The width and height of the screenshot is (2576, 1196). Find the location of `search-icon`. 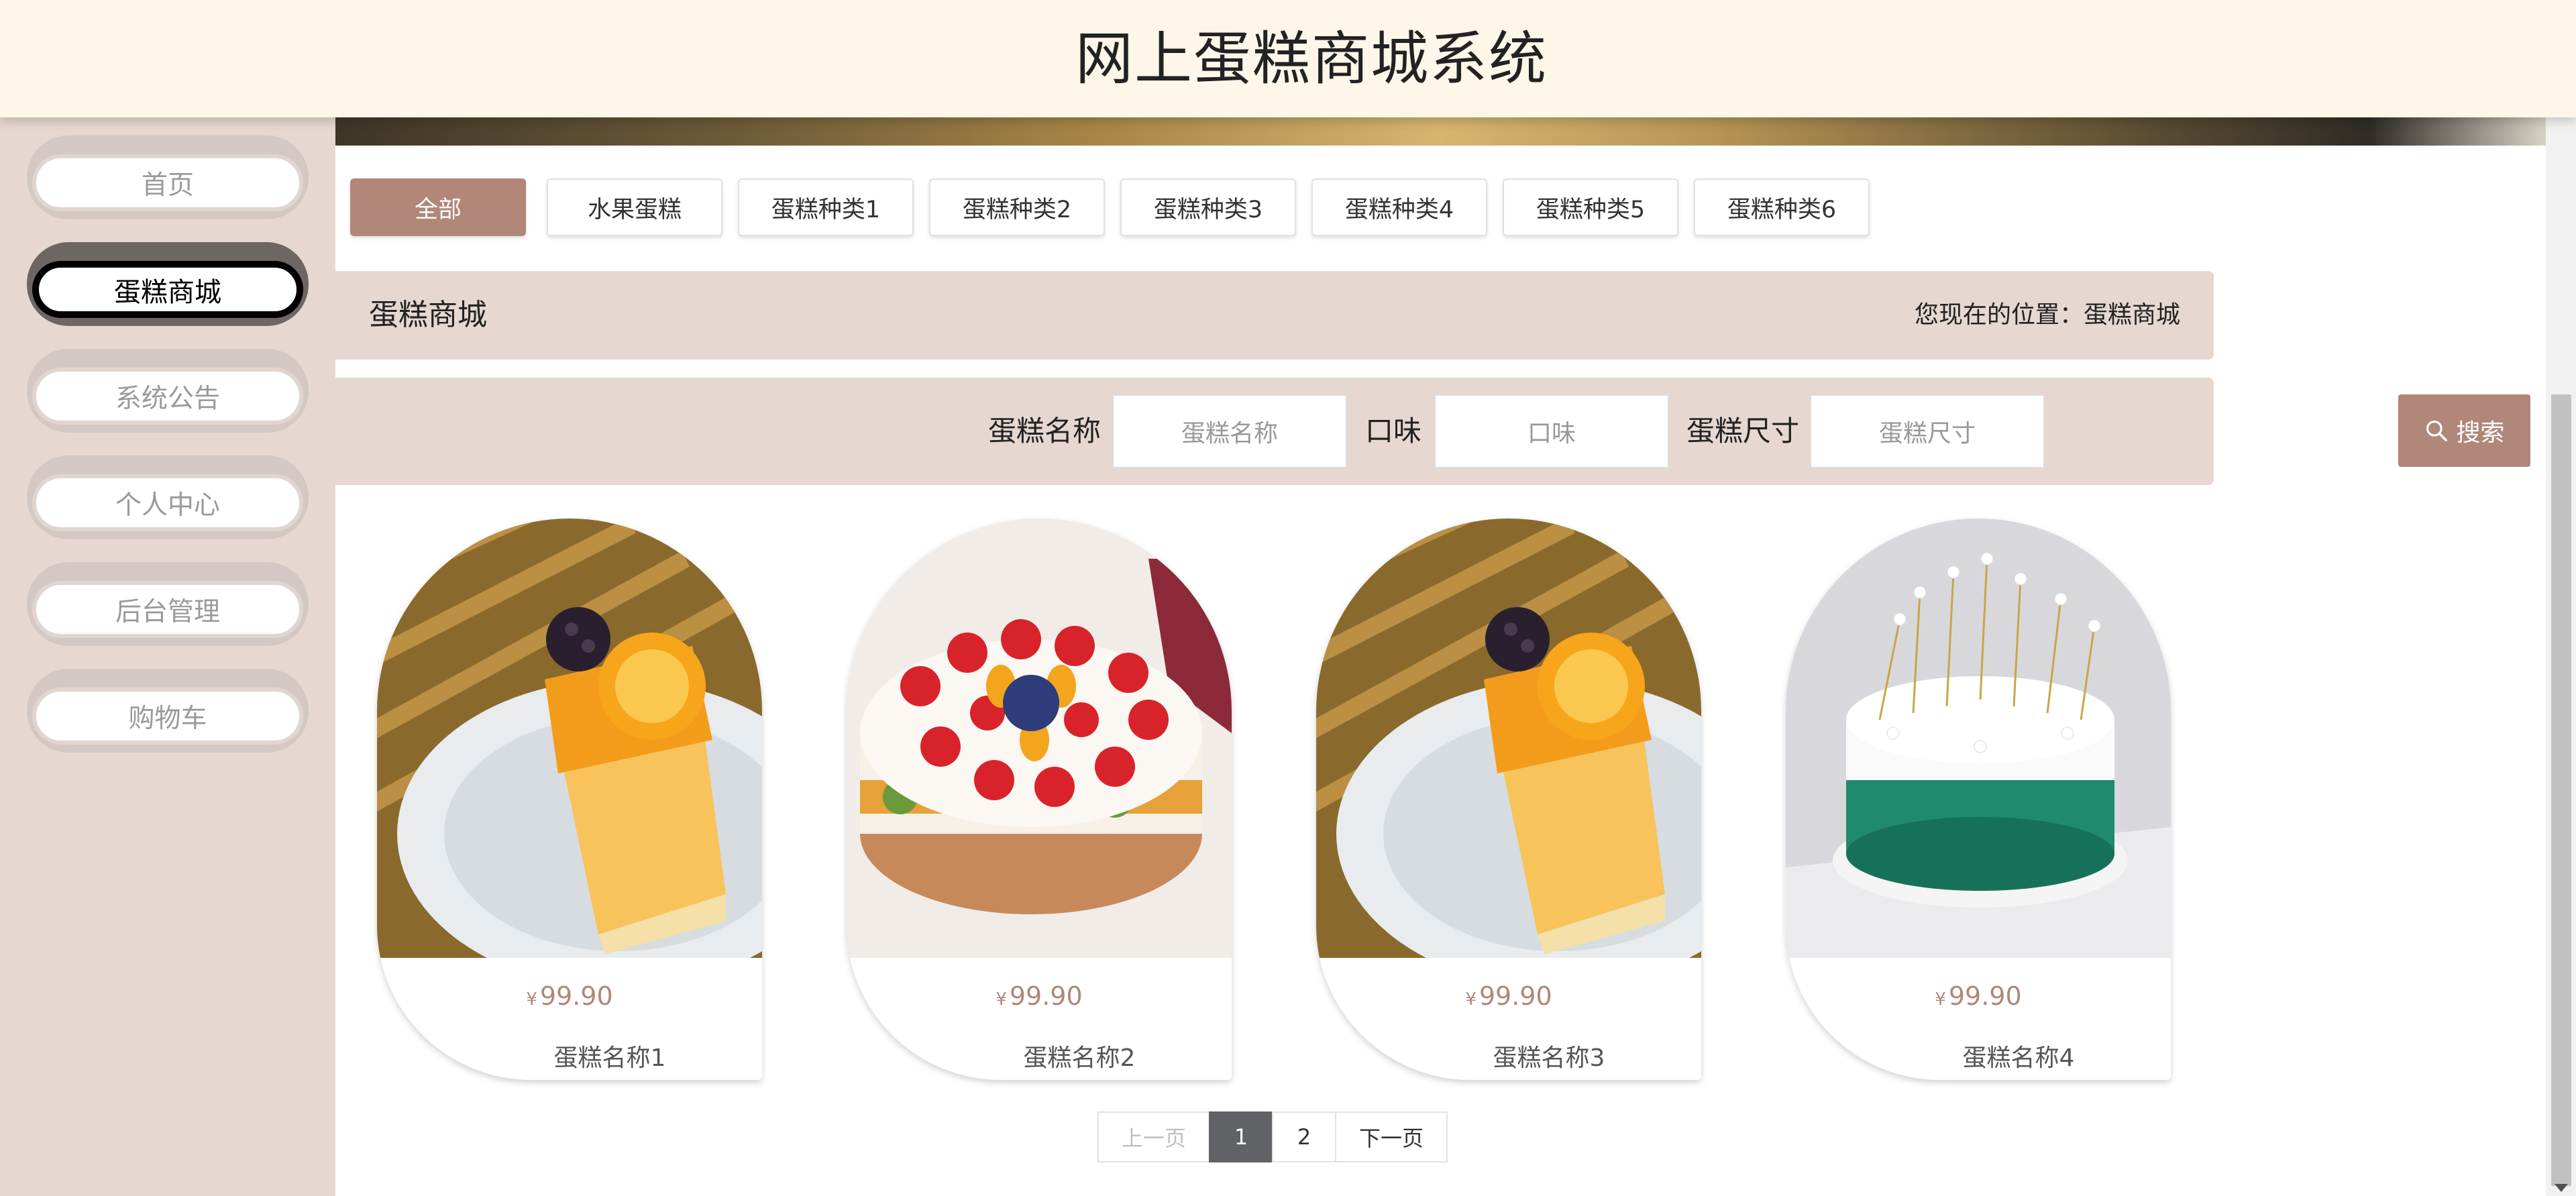

search-icon is located at coordinates (2437, 431).